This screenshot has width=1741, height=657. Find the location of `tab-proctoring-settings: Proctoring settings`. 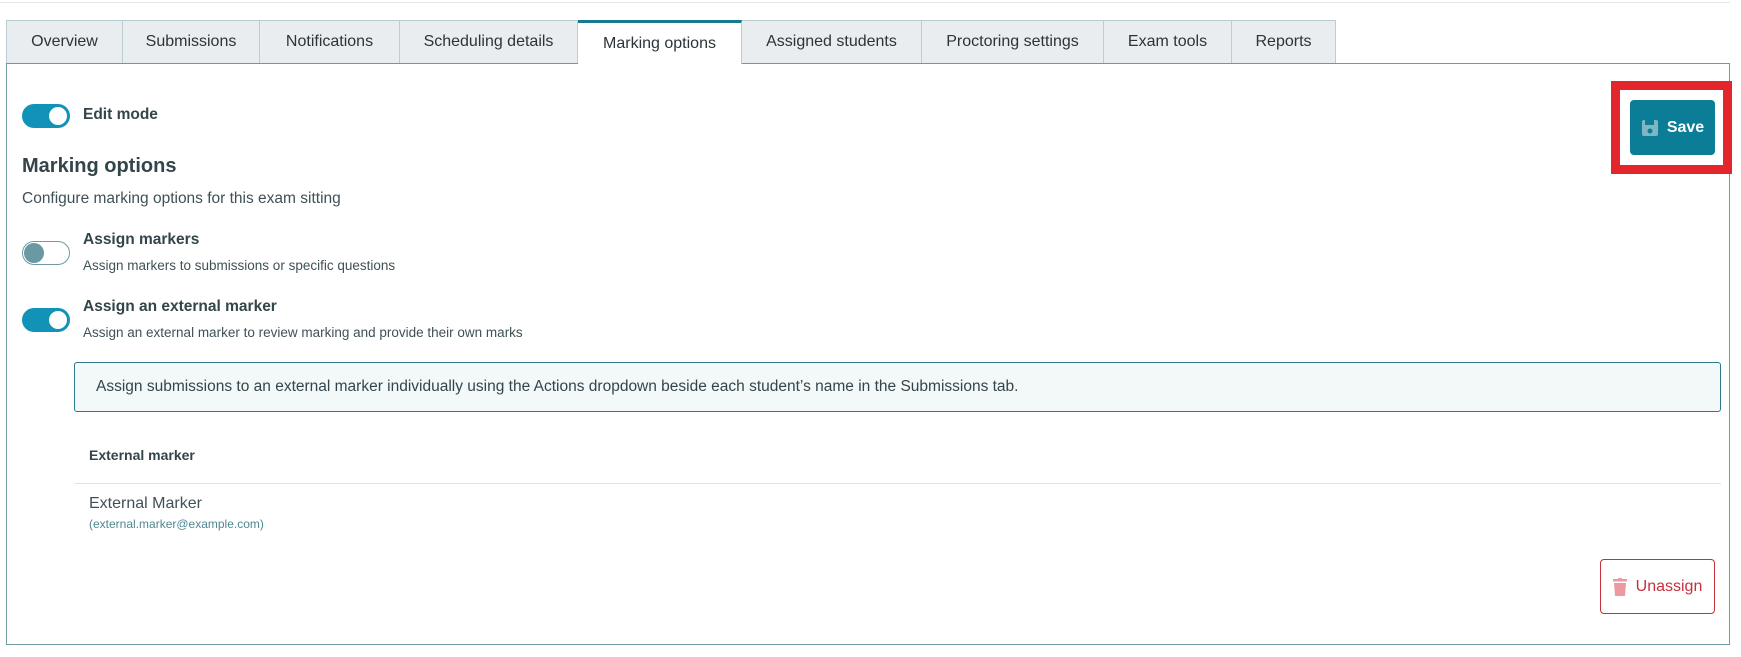

tab-proctoring-settings: Proctoring settings is located at coordinates (1013, 41).